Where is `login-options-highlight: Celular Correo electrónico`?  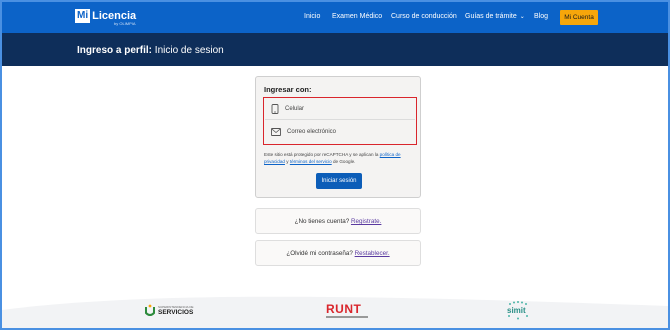
login-options-highlight: Celular Correo electrónico is located at coordinates (340, 121).